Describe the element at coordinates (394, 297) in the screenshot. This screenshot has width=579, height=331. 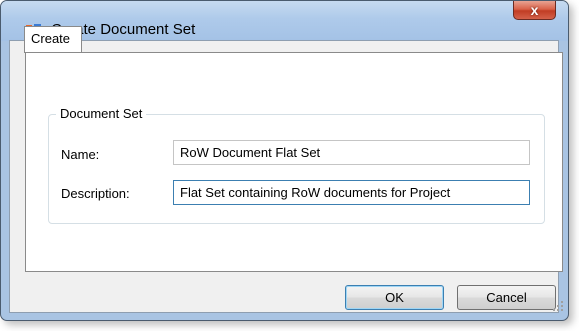
I see `ok-button: OK` at that location.